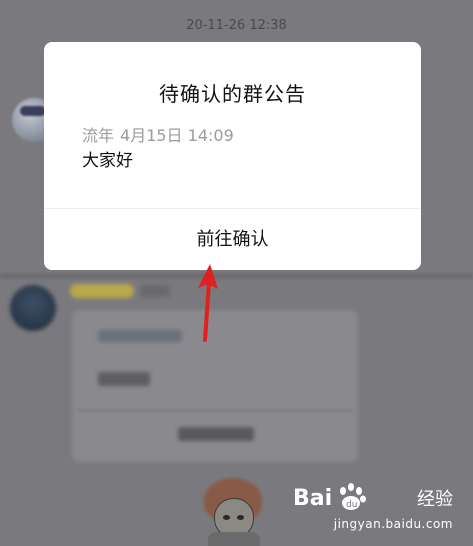 The height and width of the screenshot is (546, 473). Describe the element at coordinates (312, 498) in the screenshot. I see `svg-text: Bai` at that location.